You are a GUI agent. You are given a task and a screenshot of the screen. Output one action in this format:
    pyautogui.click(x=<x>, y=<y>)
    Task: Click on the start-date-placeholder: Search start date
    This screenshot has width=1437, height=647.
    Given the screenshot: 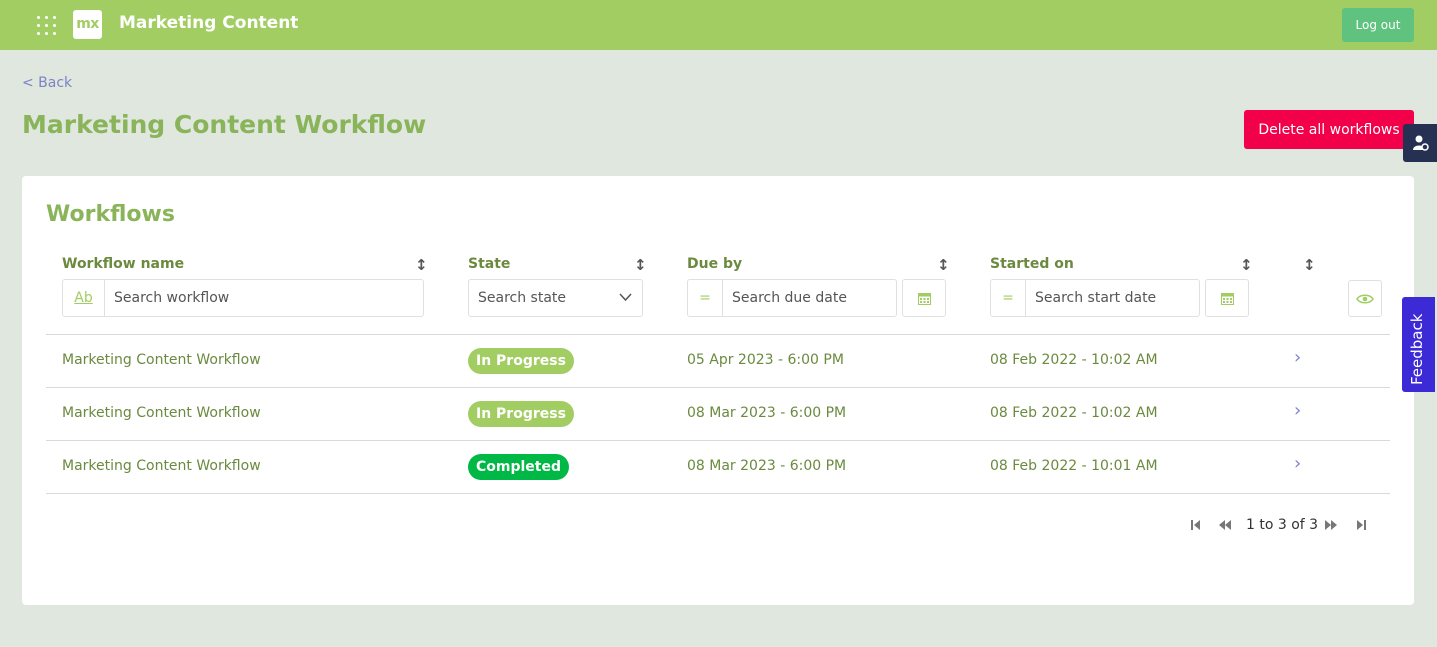 What is the action you would take?
    pyautogui.click(x=1096, y=298)
    